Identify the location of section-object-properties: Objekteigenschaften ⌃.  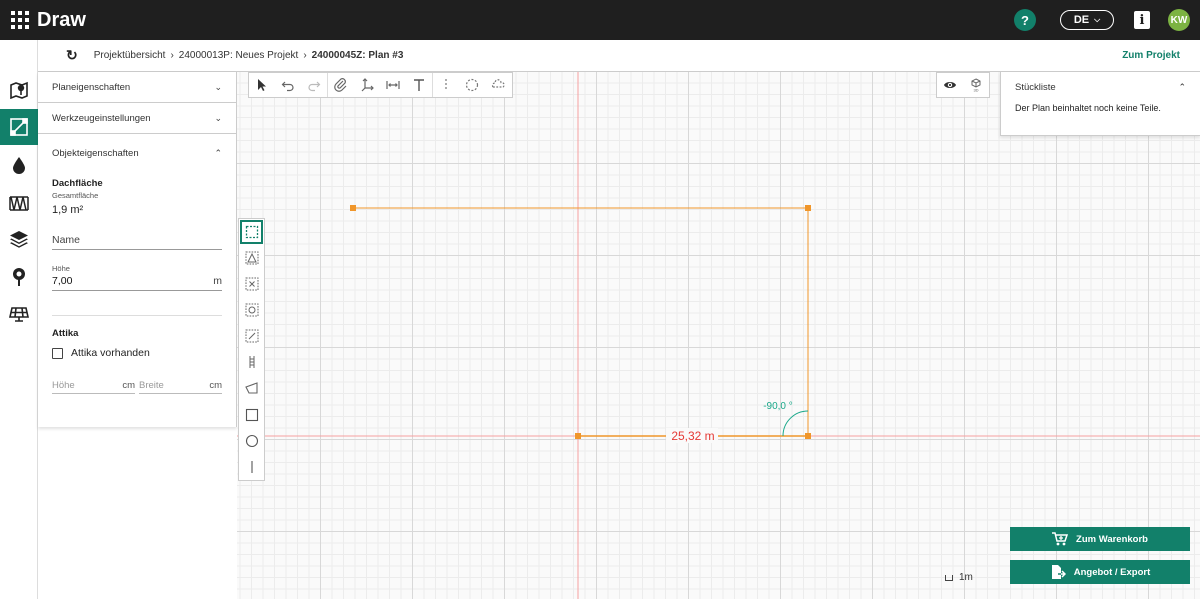
(137, 153).